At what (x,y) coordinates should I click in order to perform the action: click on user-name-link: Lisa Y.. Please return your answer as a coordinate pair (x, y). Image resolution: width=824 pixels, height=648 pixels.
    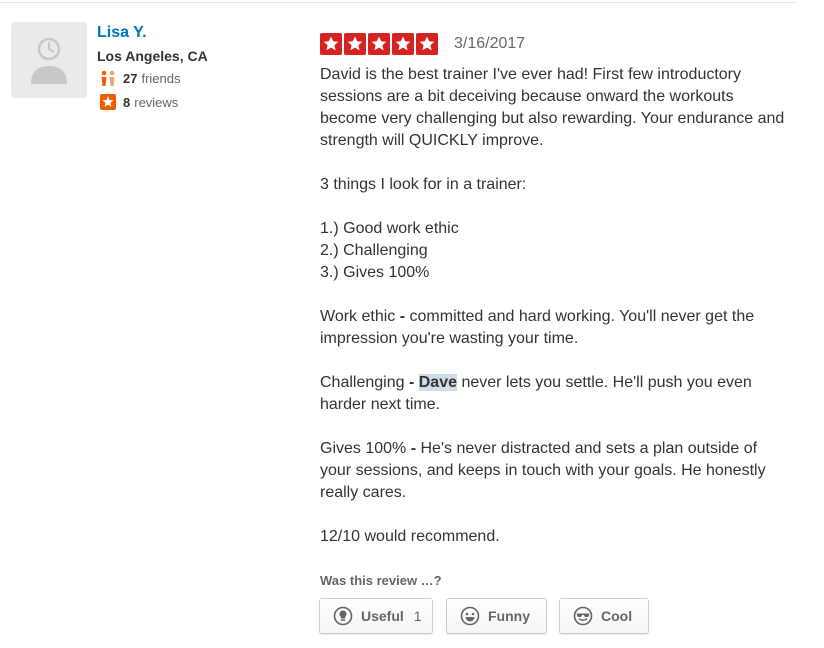
    Looking at the image, I should click on (122, 33).